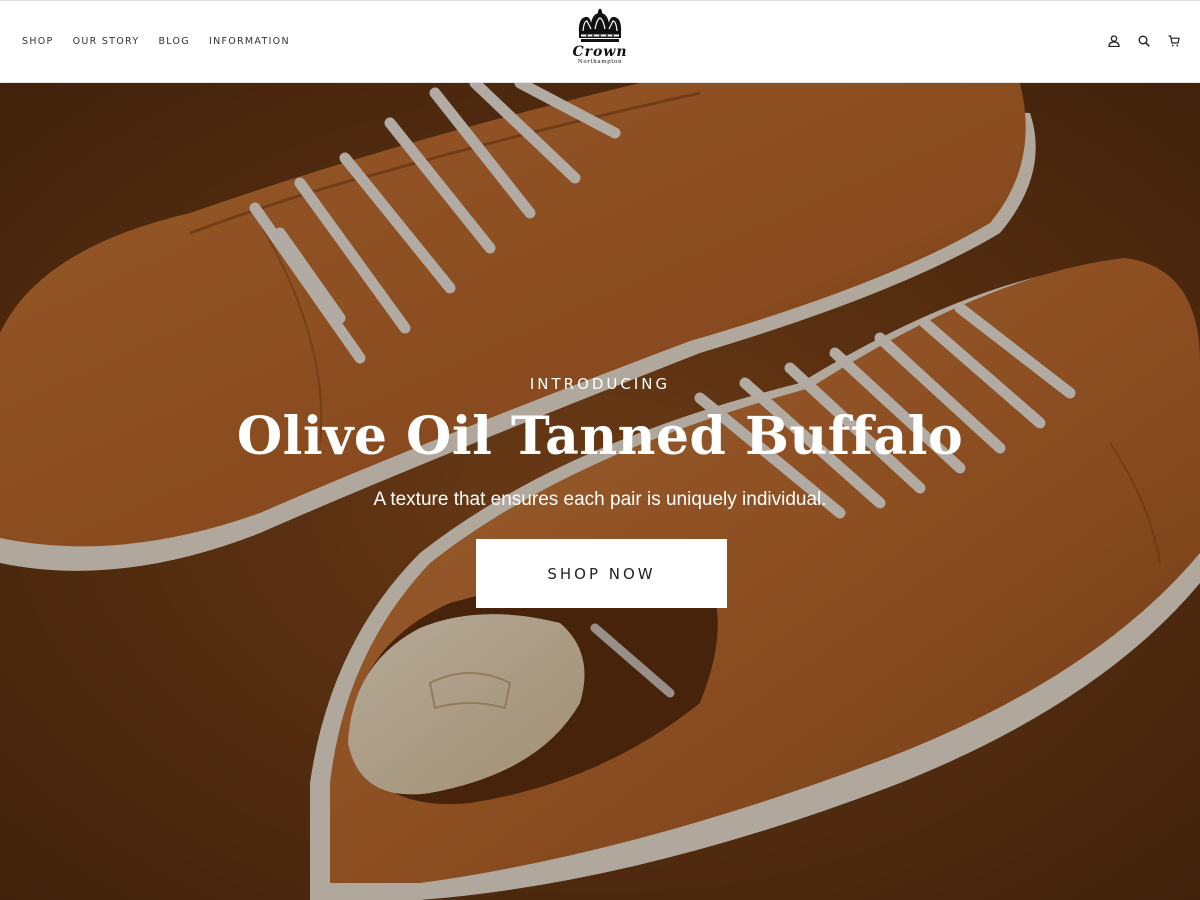  What do you see at coordinates (1113, 41) in the screenshot?
I see `account-icon` at bounding box center [1113, 41].